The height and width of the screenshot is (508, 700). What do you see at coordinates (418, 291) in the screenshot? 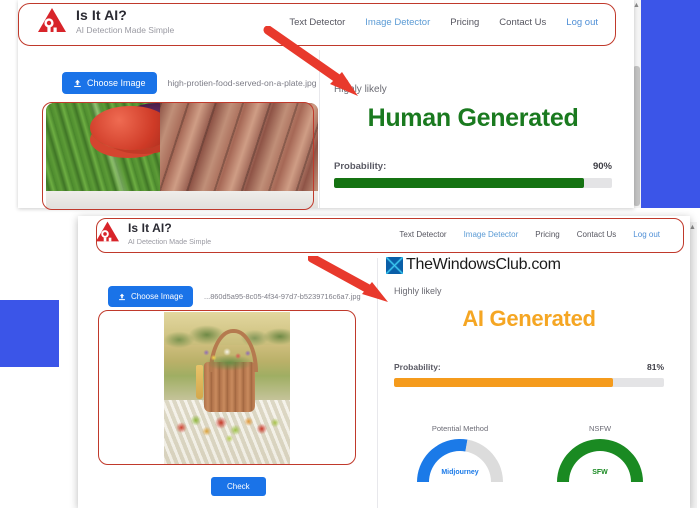
I see `likelihood-label-two: Highly likely` at bounding box center [418, 291].